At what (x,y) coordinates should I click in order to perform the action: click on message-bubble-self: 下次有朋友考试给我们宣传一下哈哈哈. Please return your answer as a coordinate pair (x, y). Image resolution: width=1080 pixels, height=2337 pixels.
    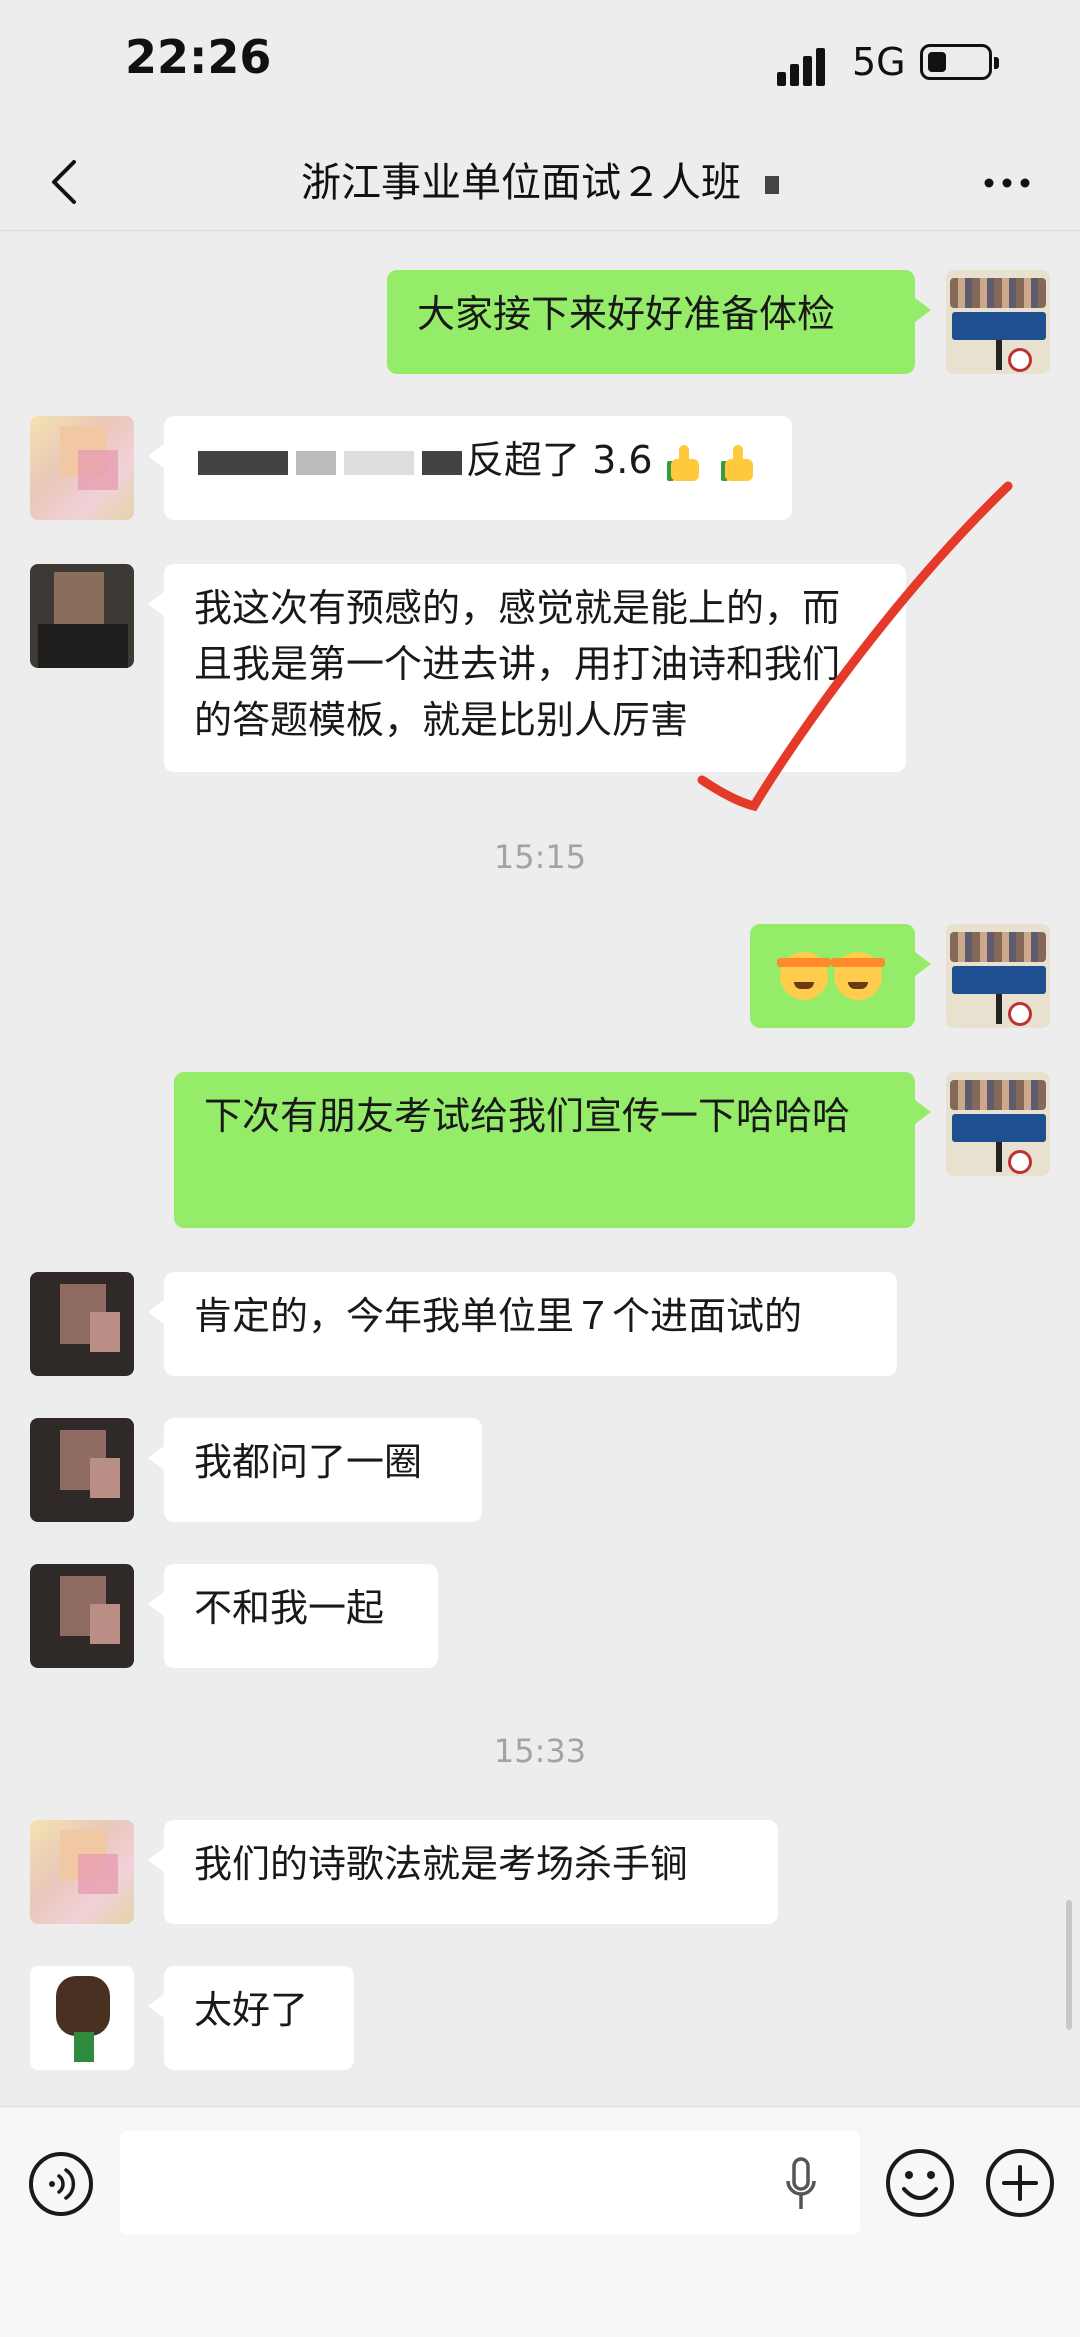
    Looking at the image, I should click on (552, 1150).